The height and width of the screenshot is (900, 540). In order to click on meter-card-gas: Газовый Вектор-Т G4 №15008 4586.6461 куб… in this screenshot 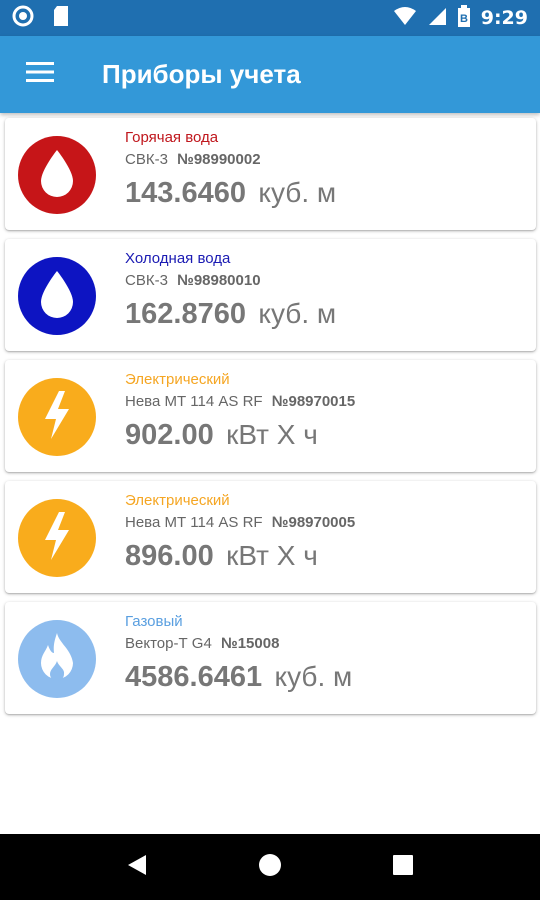, I will do `click(270, 658)`.